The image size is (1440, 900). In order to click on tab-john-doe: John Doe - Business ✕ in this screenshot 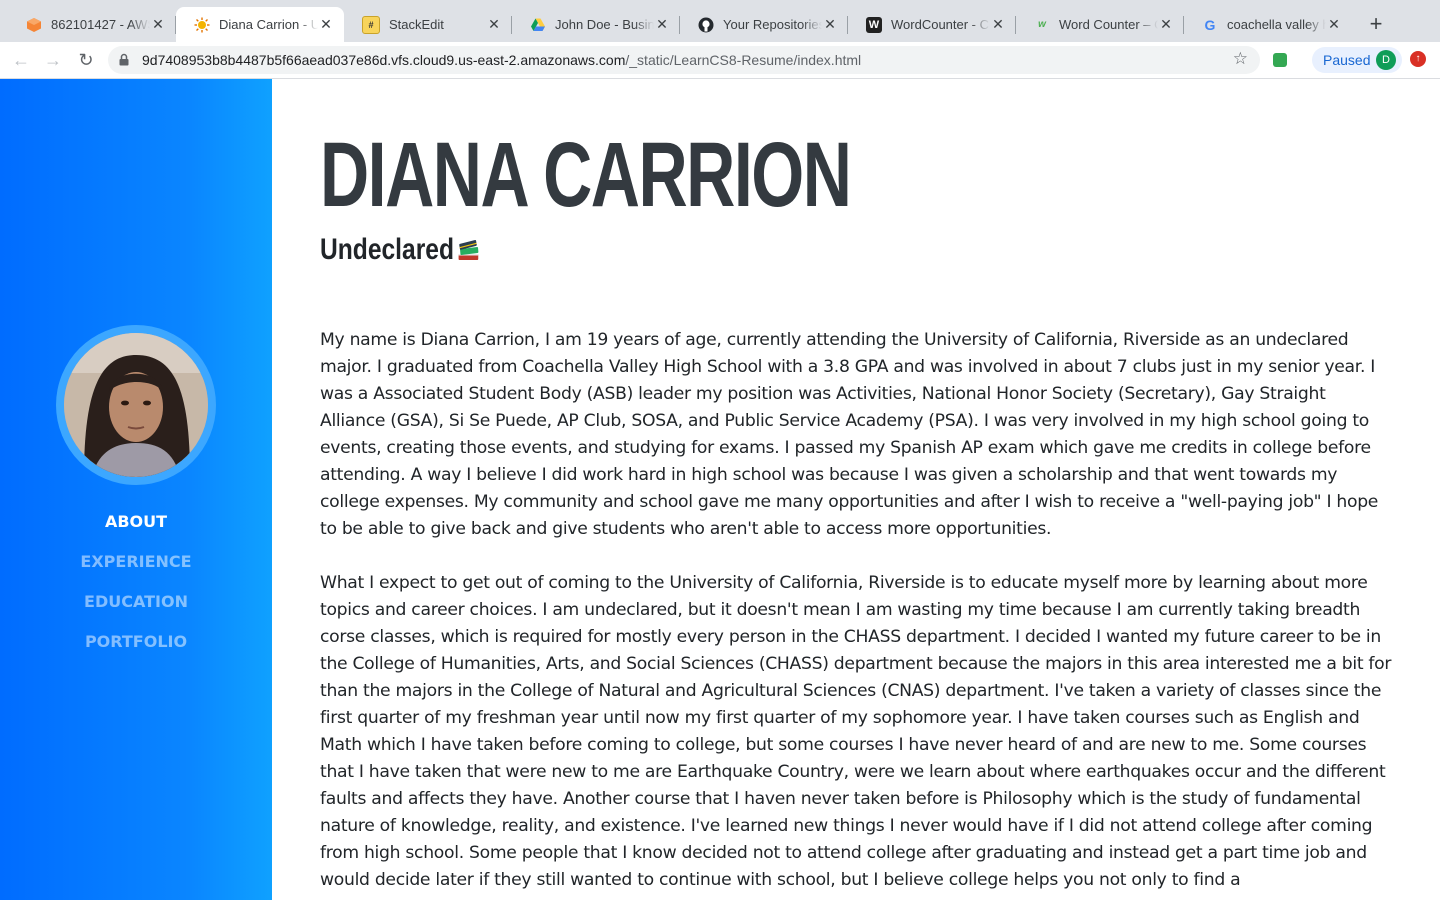, I will do `click(596, 24)`.